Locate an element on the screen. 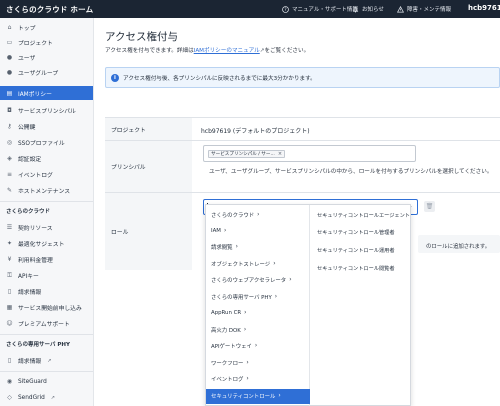 This screenshot has width=500, height=406. sidebar-item-sso-profile: ◎ SSOプロファイル is located at coordinates (46, 142).